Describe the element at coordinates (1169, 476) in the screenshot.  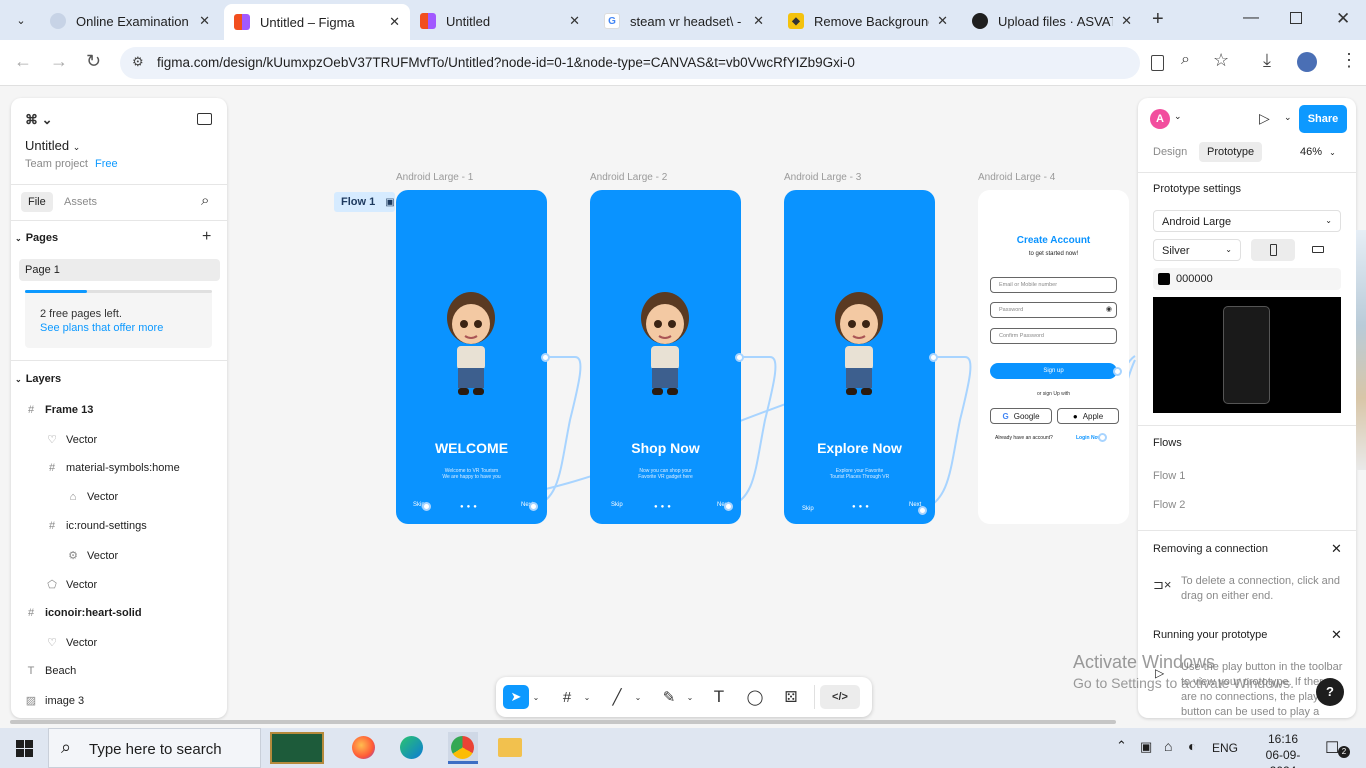
I see `flow-item: Flow 1` at that location.